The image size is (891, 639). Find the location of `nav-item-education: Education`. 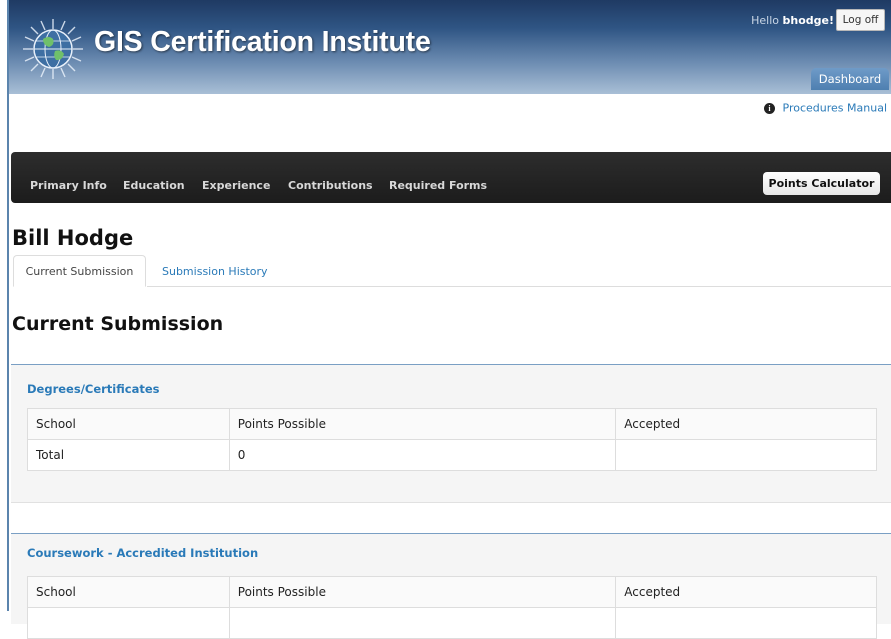

nav-item-education: Education is located at coordinates (154, 185).